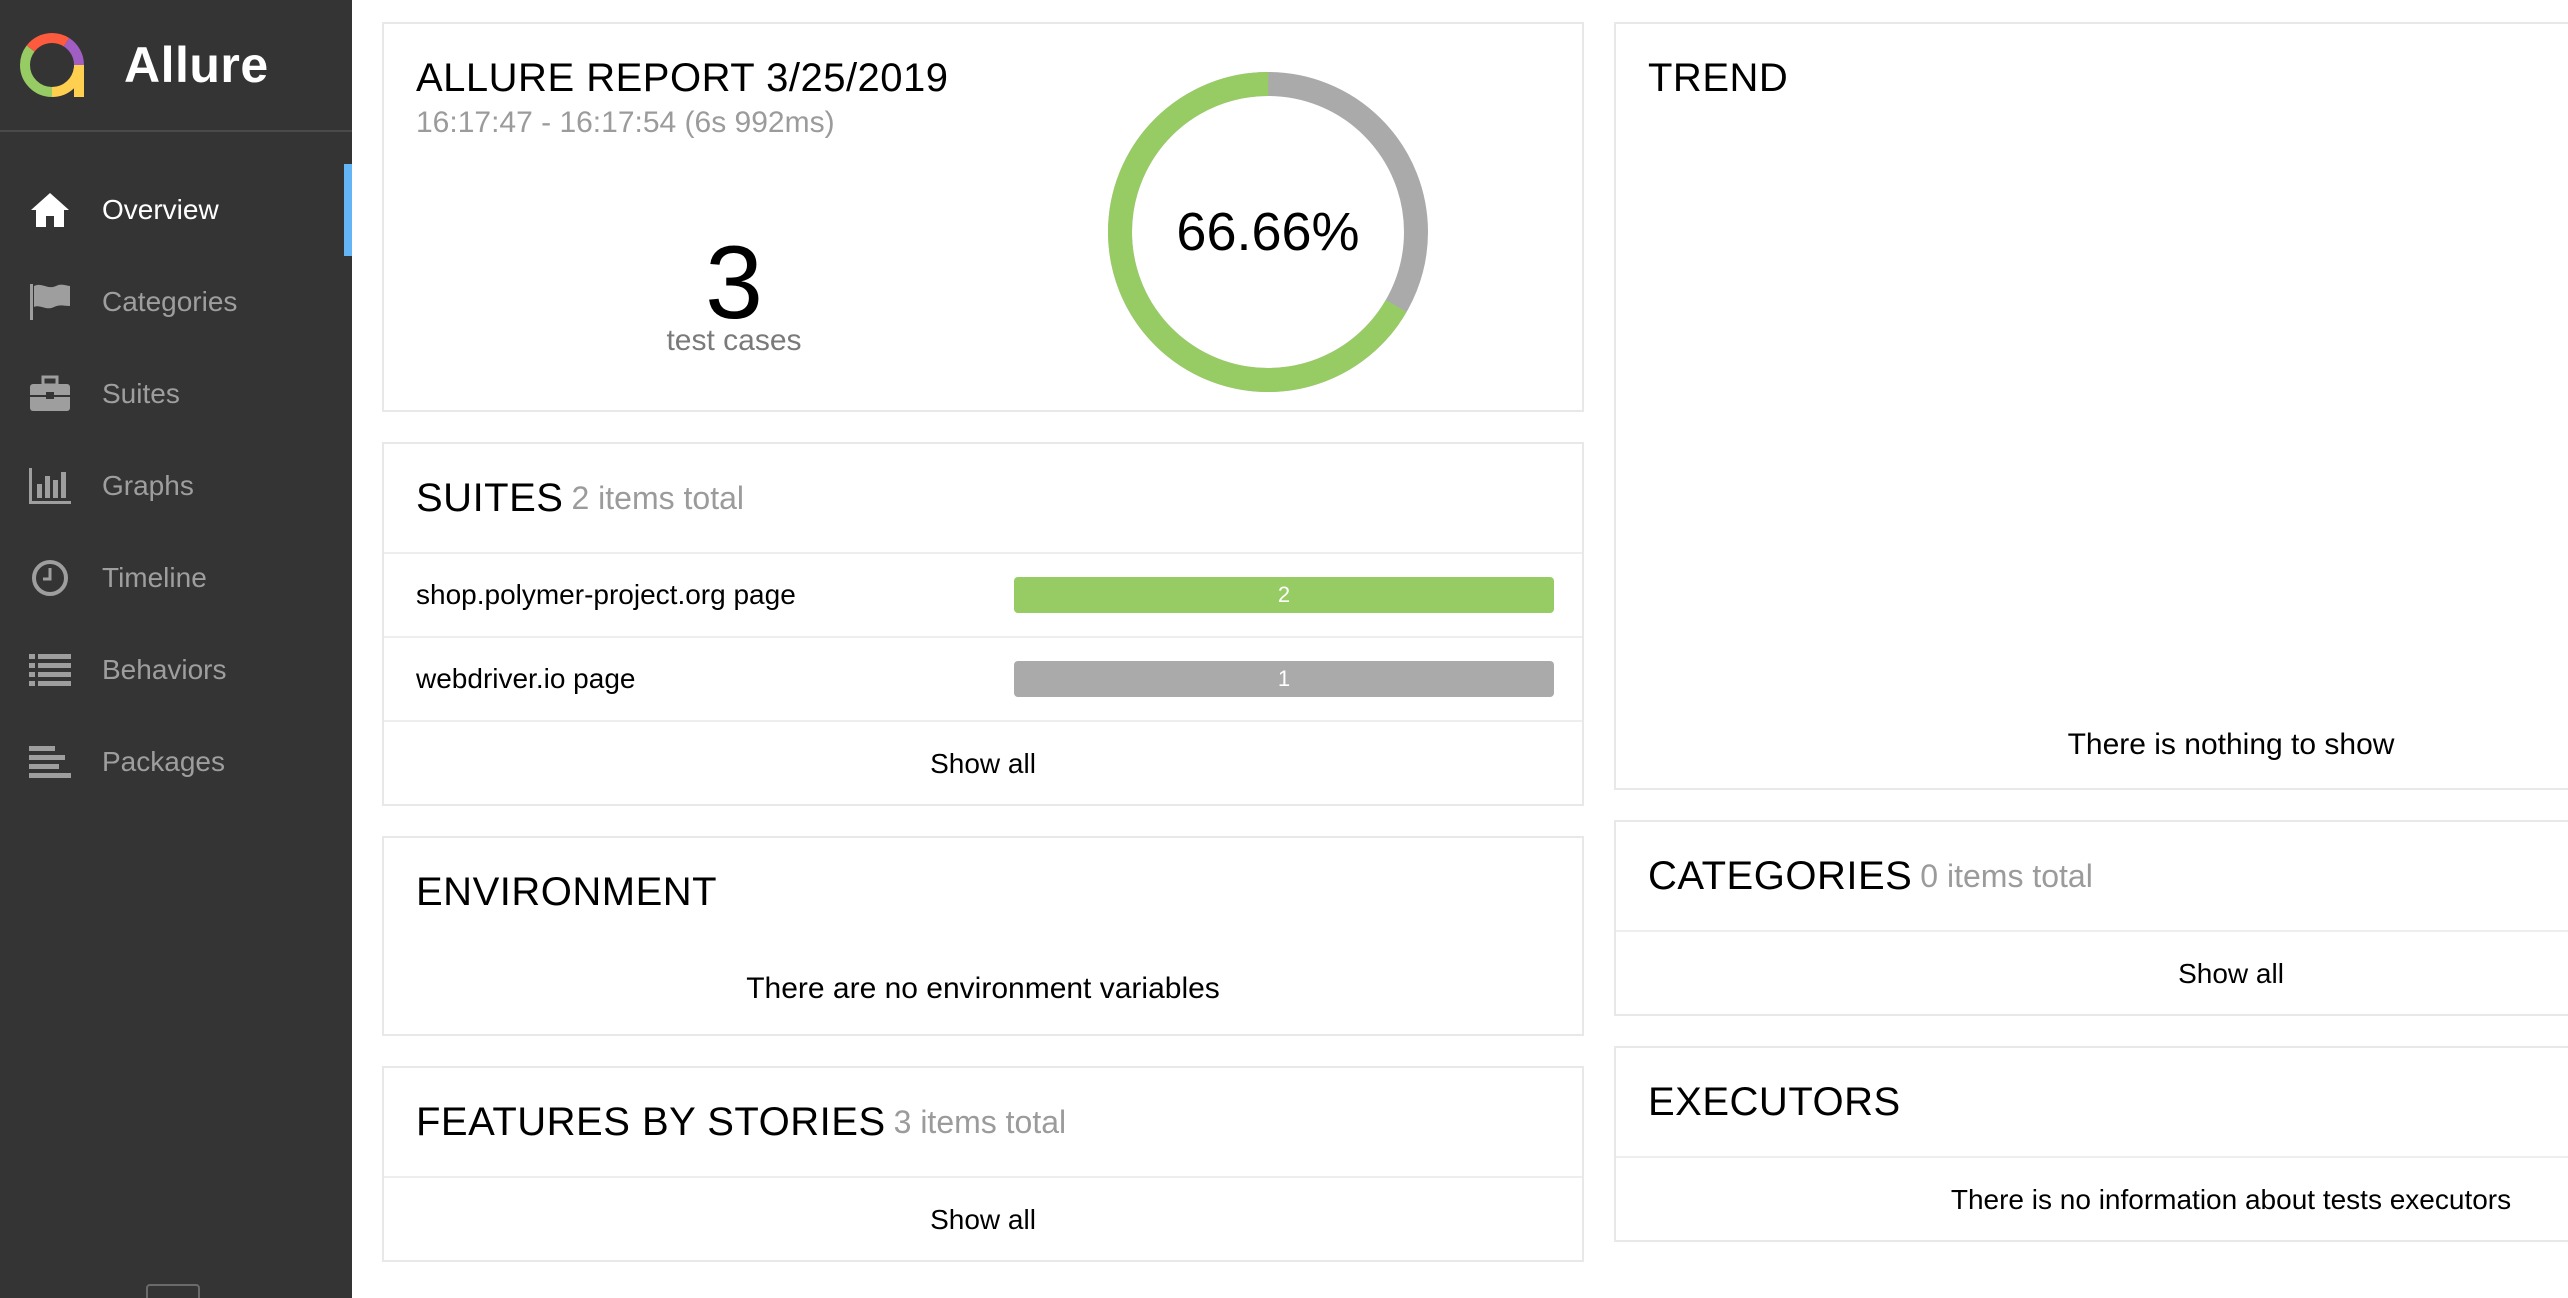 The height and width of the screenshot is (1298, 2568). Describe the element at coordinates (1268, 232) in the screenshot. I see `success-rate-percent: 66.66%` at that location.